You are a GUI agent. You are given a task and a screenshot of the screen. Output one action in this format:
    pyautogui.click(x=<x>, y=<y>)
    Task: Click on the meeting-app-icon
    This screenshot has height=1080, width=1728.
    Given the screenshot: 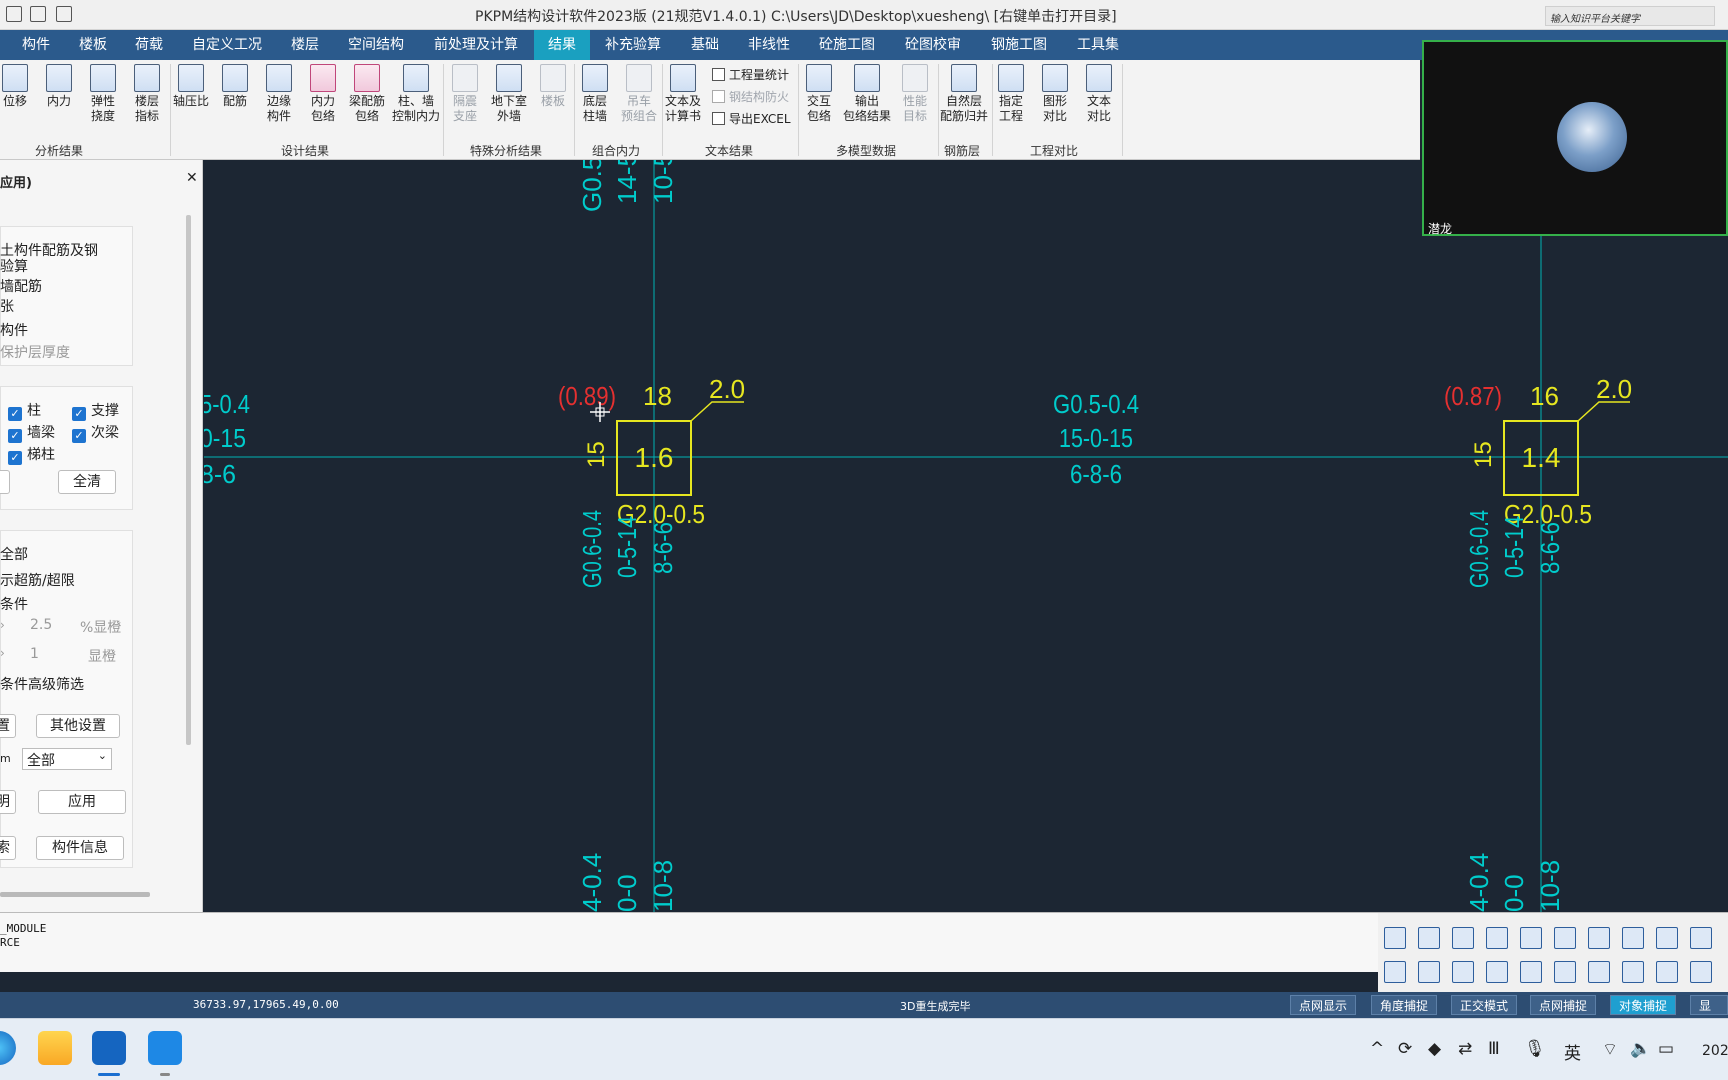 What is the action you would take?
    pyautogui.click(x=165, y=1048)
    